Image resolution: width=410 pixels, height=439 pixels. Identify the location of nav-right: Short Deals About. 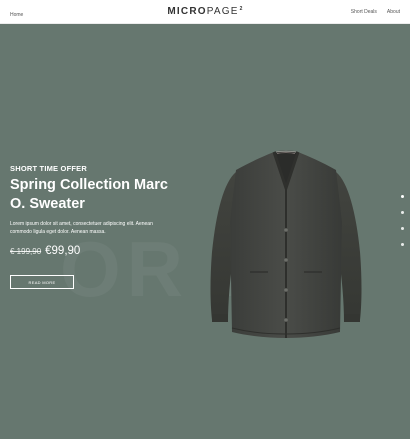
(375, 12).